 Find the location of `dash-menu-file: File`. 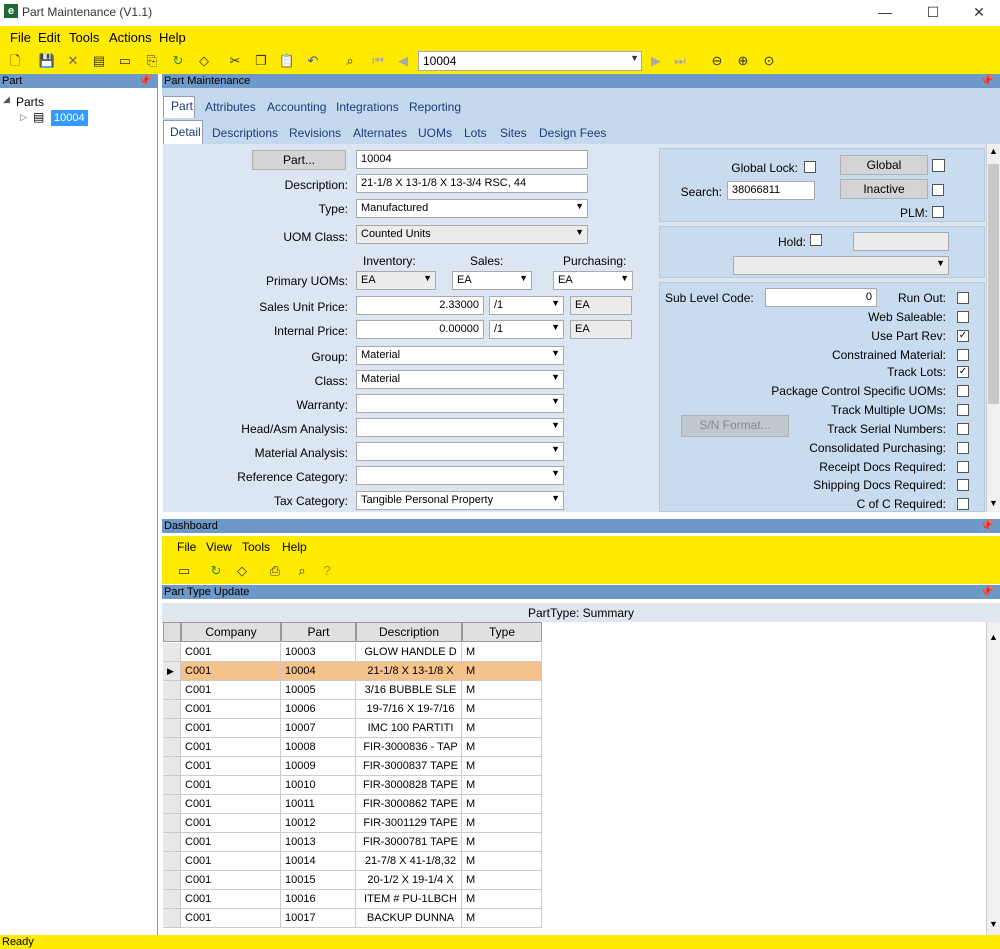

dash-menu-file: File is located at coordinates (186, 547).